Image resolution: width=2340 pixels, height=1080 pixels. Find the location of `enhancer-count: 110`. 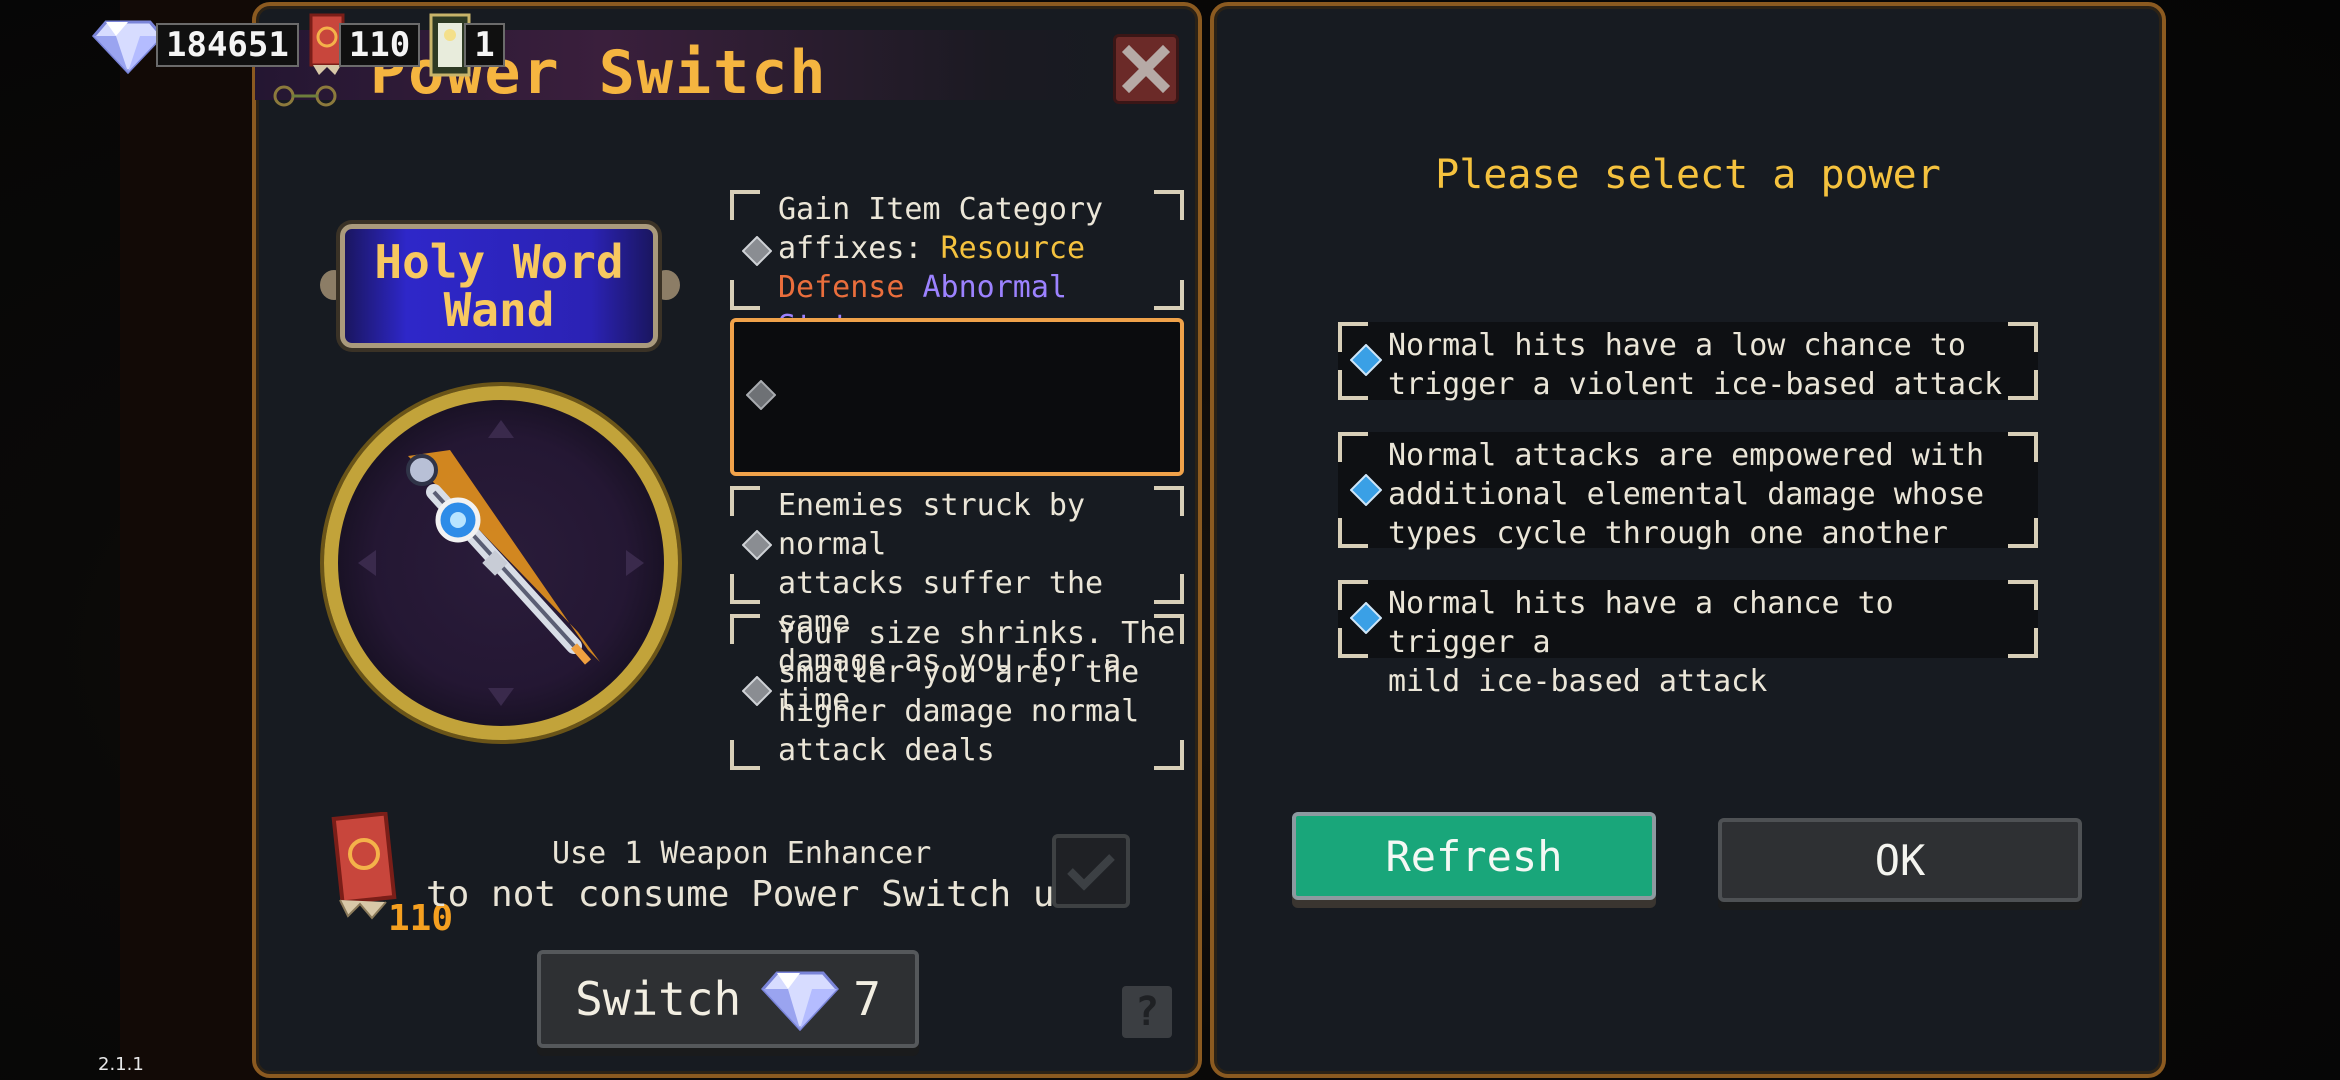

enhancer-count: 110 is located at coordinates (379, 45).